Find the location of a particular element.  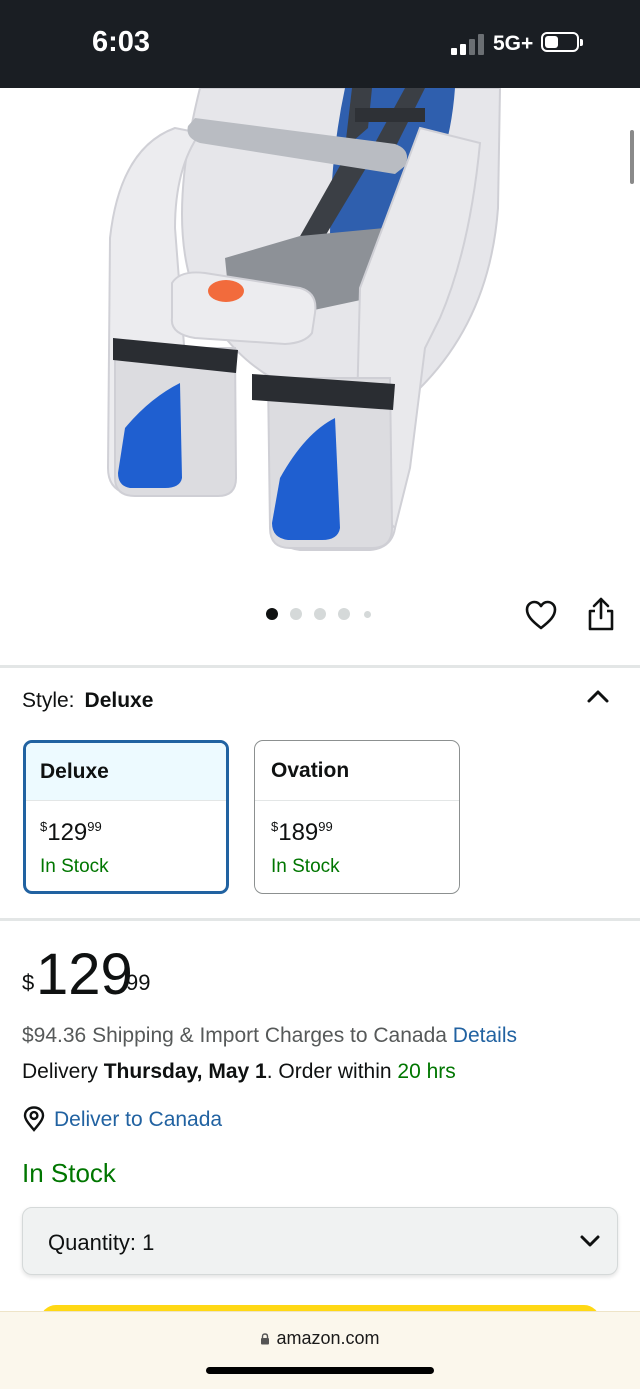

heart-icon is located at coordinates (541, 615).